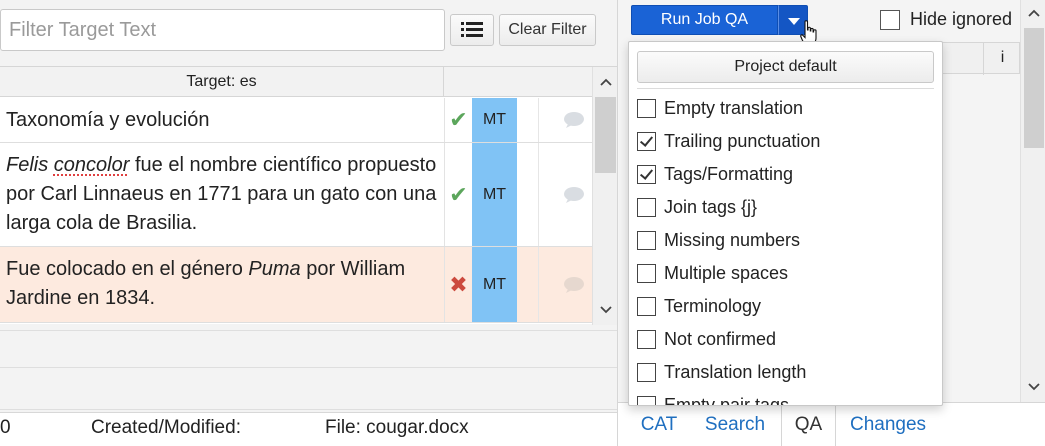 The height and width of the screenshot is (446, 1045). What do you see at coordinates (713, 306) in the screenshot?
I see `qa-check-label: Terminology` at bounding box center [713, 306].